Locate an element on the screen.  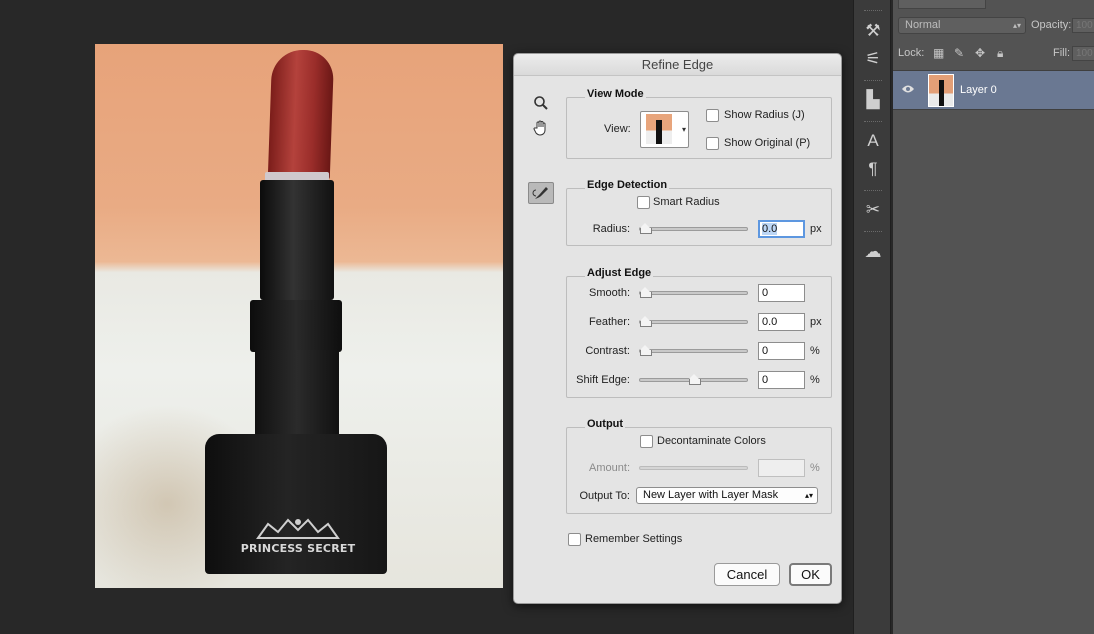
view-mode-picker: ▾ is located at coordinates (664, 129).